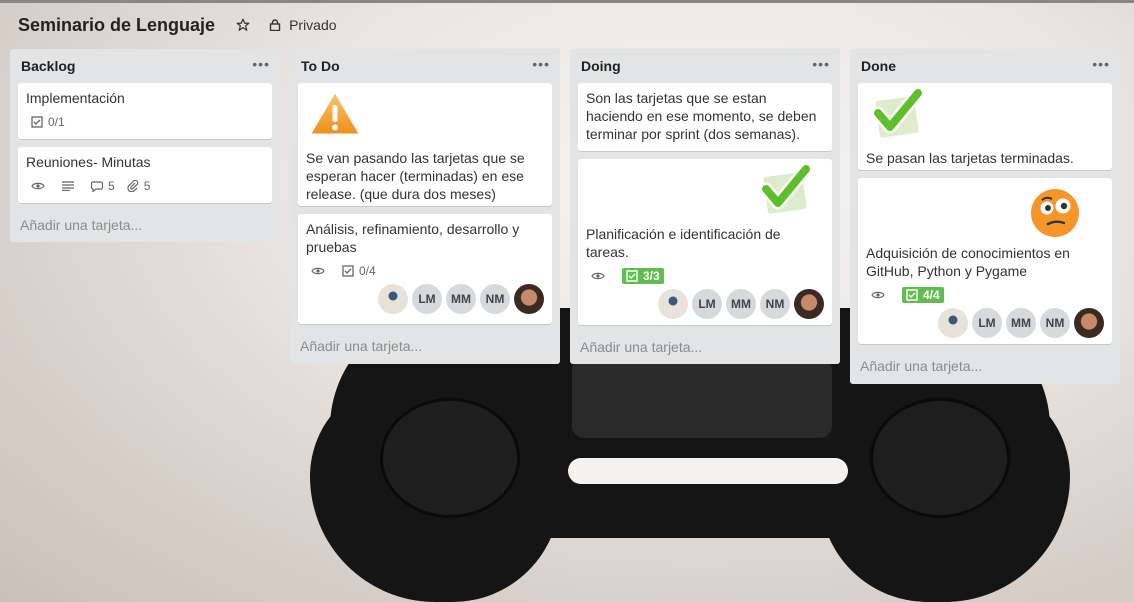 The height and width of the screenshot is (602, 1134). I want to click on privacy-label: Privado, so click(313, 25).